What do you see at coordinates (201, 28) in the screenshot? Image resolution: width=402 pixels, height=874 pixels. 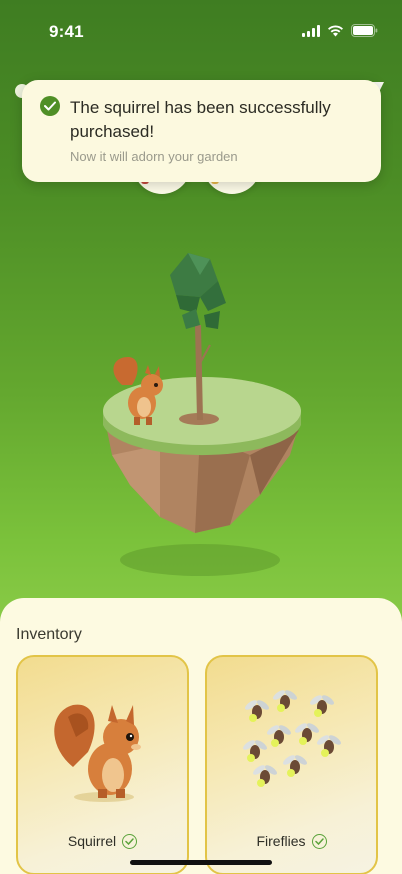 I see `status-bar: 9:41` at bounding box center [201, 28].